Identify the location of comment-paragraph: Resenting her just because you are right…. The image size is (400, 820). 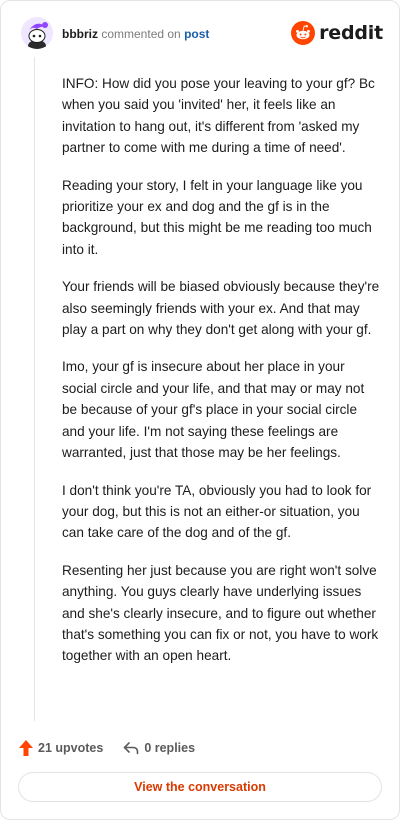
(220, 613).